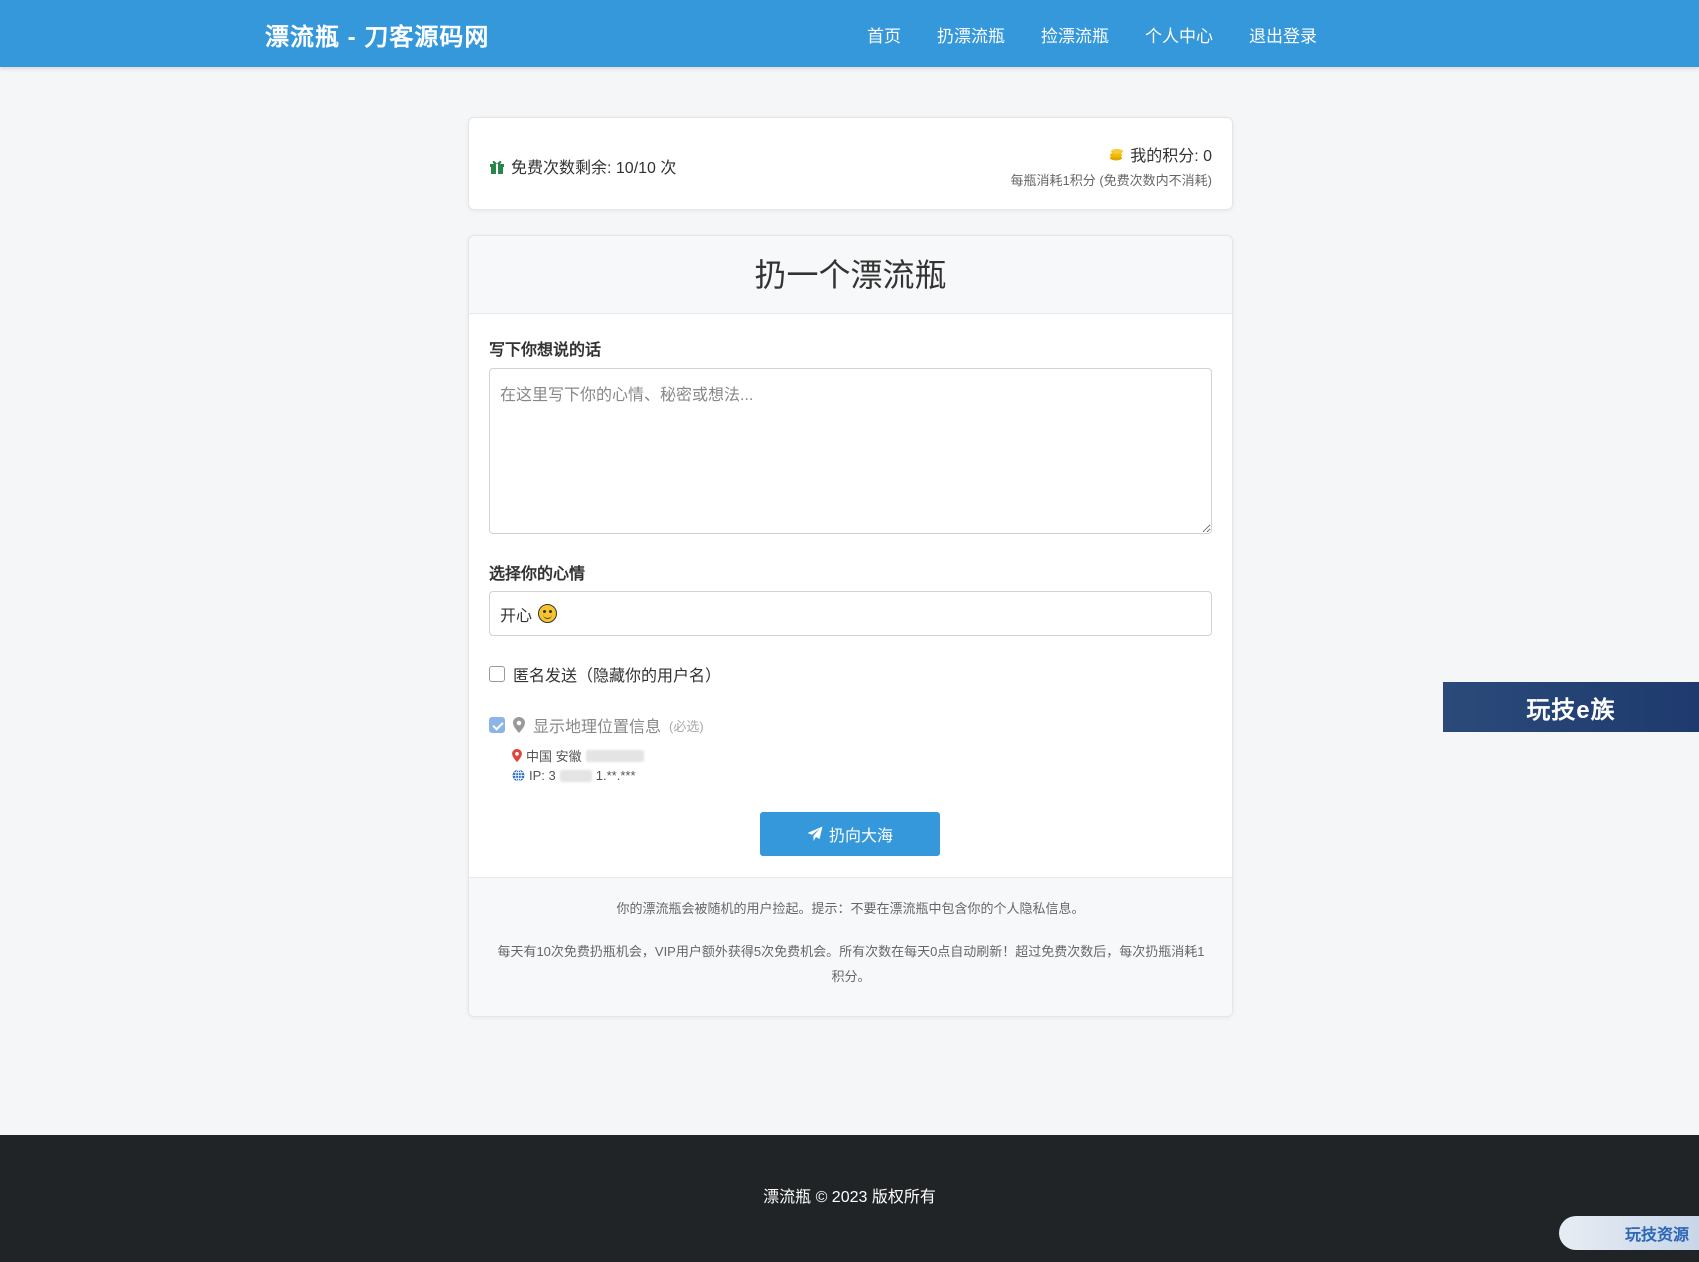 This screenshot has height=1262, width=1699. What do you see at coordinates (1629, 1233) in the screenshot?
I see `corner-watermark: 玩技资源` at bounding box center [1629, 1233].